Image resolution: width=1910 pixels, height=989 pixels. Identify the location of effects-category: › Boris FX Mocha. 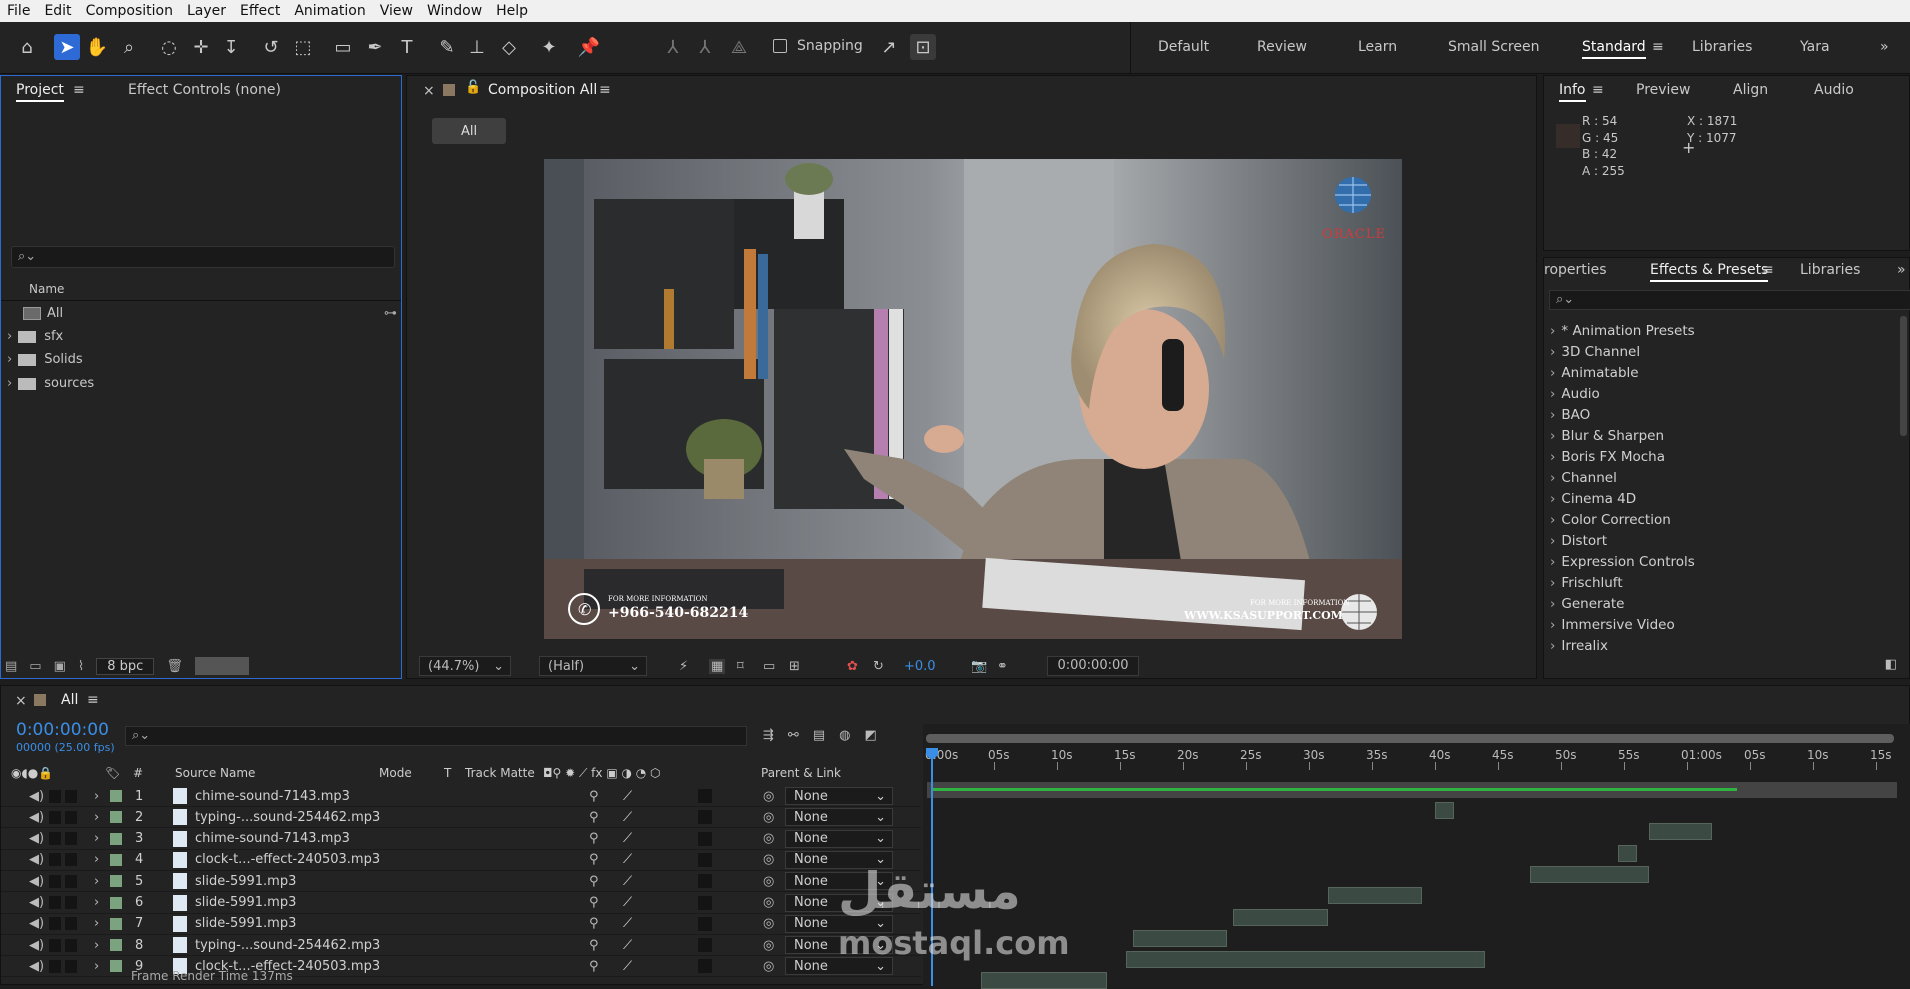
(1607, 457).